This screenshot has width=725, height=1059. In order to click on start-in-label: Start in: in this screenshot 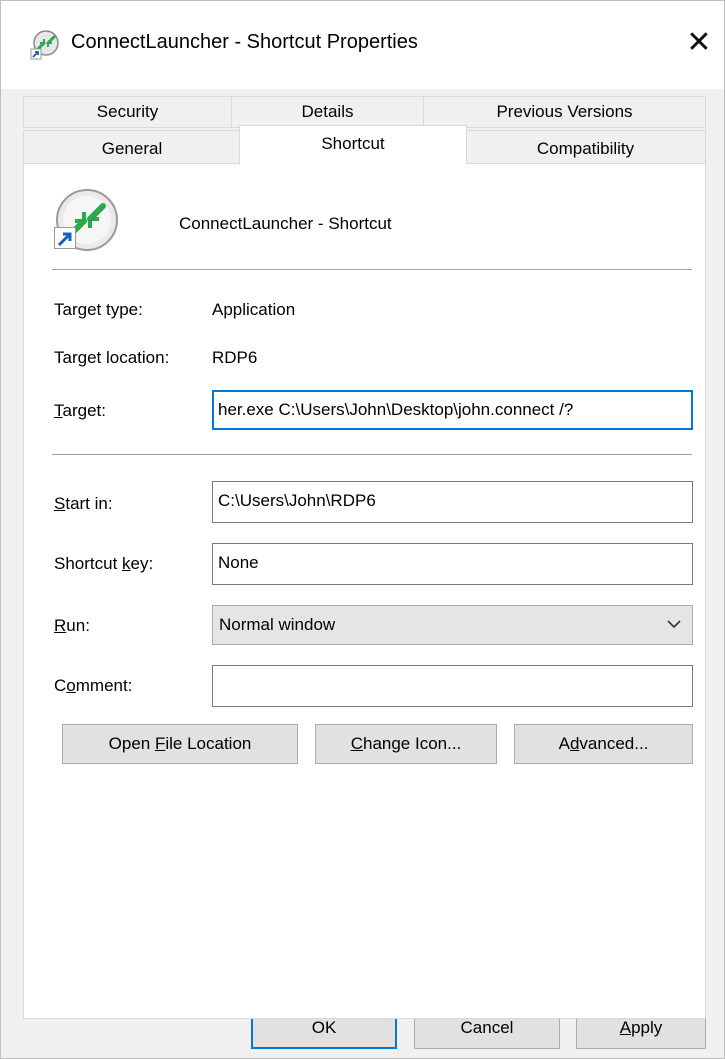, I will do `click(83, 504)`.